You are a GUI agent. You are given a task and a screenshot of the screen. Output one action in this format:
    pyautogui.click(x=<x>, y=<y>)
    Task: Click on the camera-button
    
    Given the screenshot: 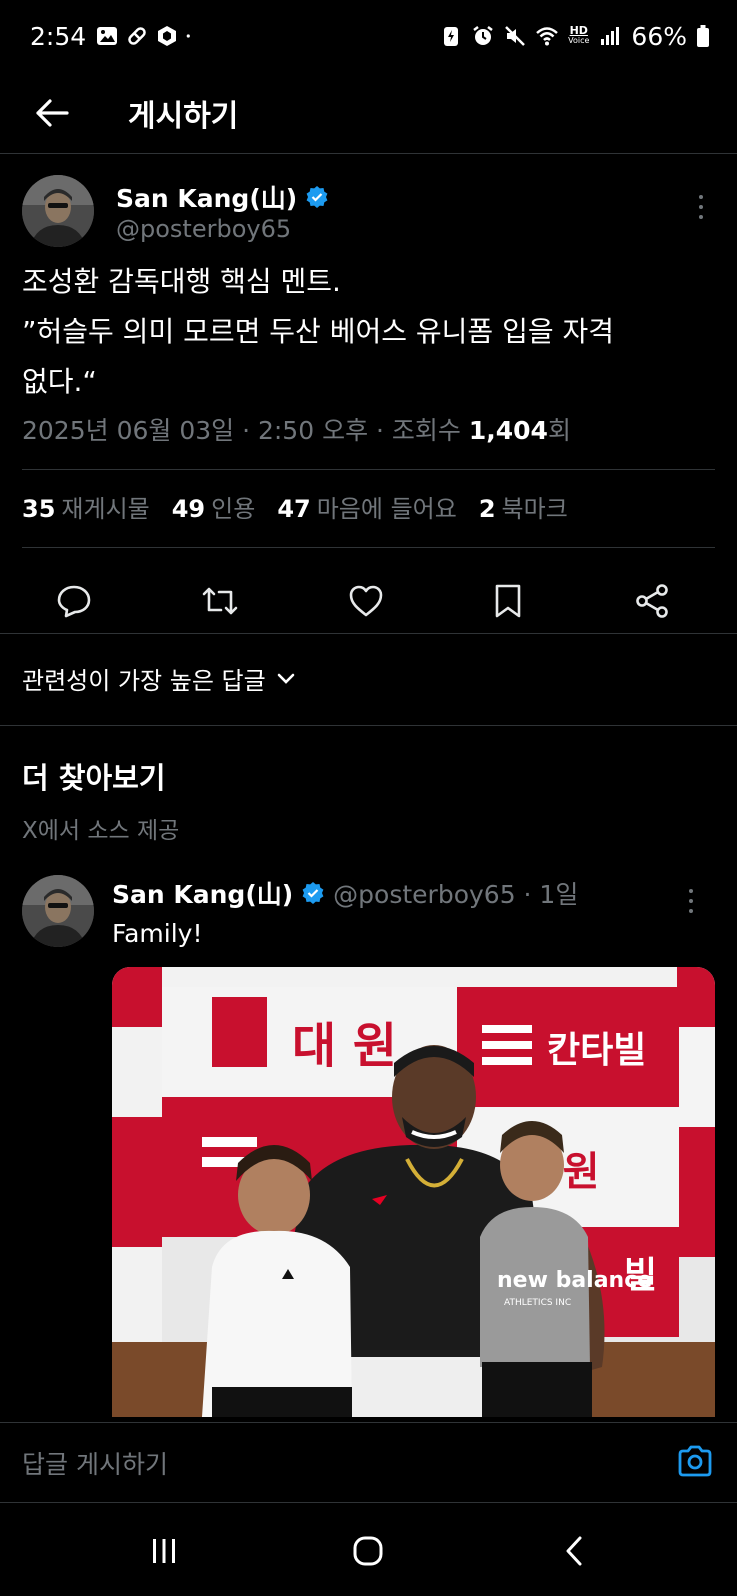 What is the action you would take?
    pyautogui.click(x=695, y=1461)
    